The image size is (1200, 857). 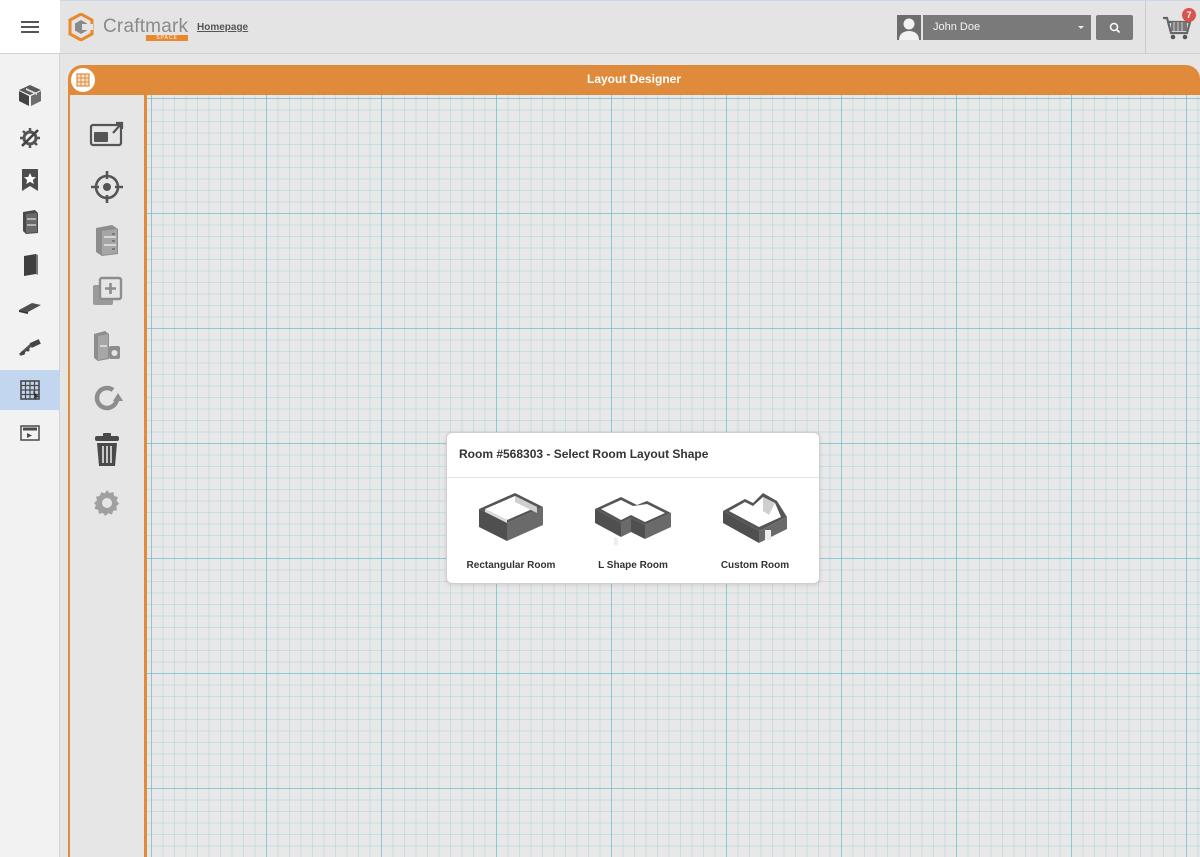 I want to click on logo-subtext: SPACE, so click(x=167, y=38).